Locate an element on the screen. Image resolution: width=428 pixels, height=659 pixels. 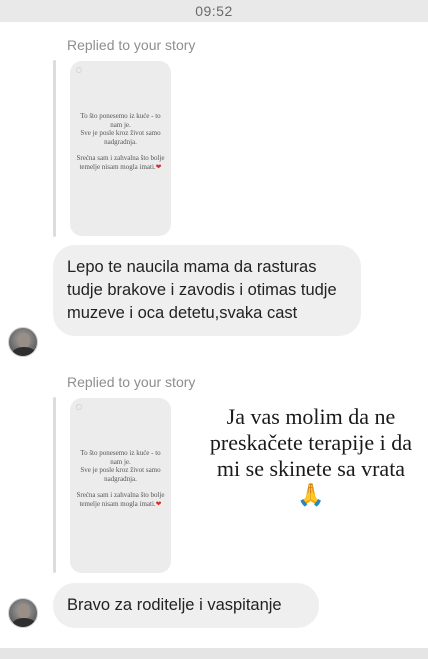
overlay-line-1: Ja vas molim da ne is located at coordinates (311, 416).